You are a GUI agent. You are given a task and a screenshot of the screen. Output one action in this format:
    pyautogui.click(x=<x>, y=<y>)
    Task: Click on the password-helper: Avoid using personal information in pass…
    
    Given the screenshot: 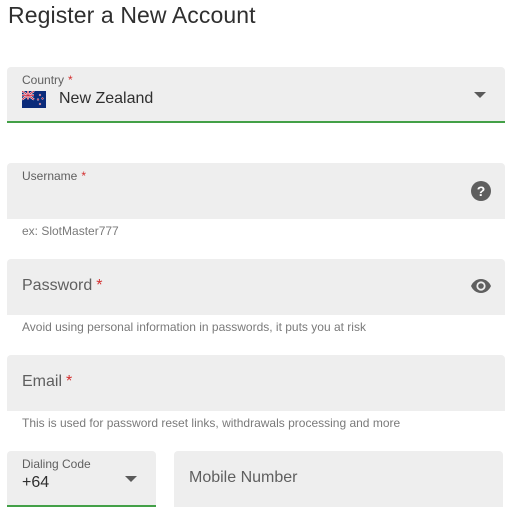 What is the action you would take?
    pyautogui.click(x=194, y=327)
    